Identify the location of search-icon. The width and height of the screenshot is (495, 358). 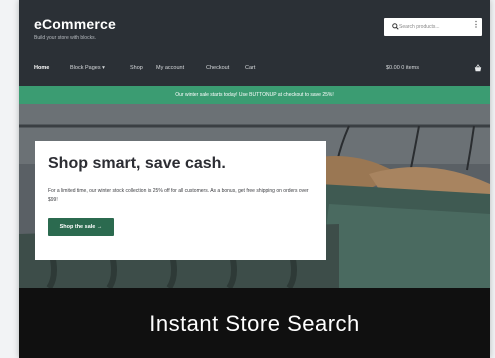
(395, 26).